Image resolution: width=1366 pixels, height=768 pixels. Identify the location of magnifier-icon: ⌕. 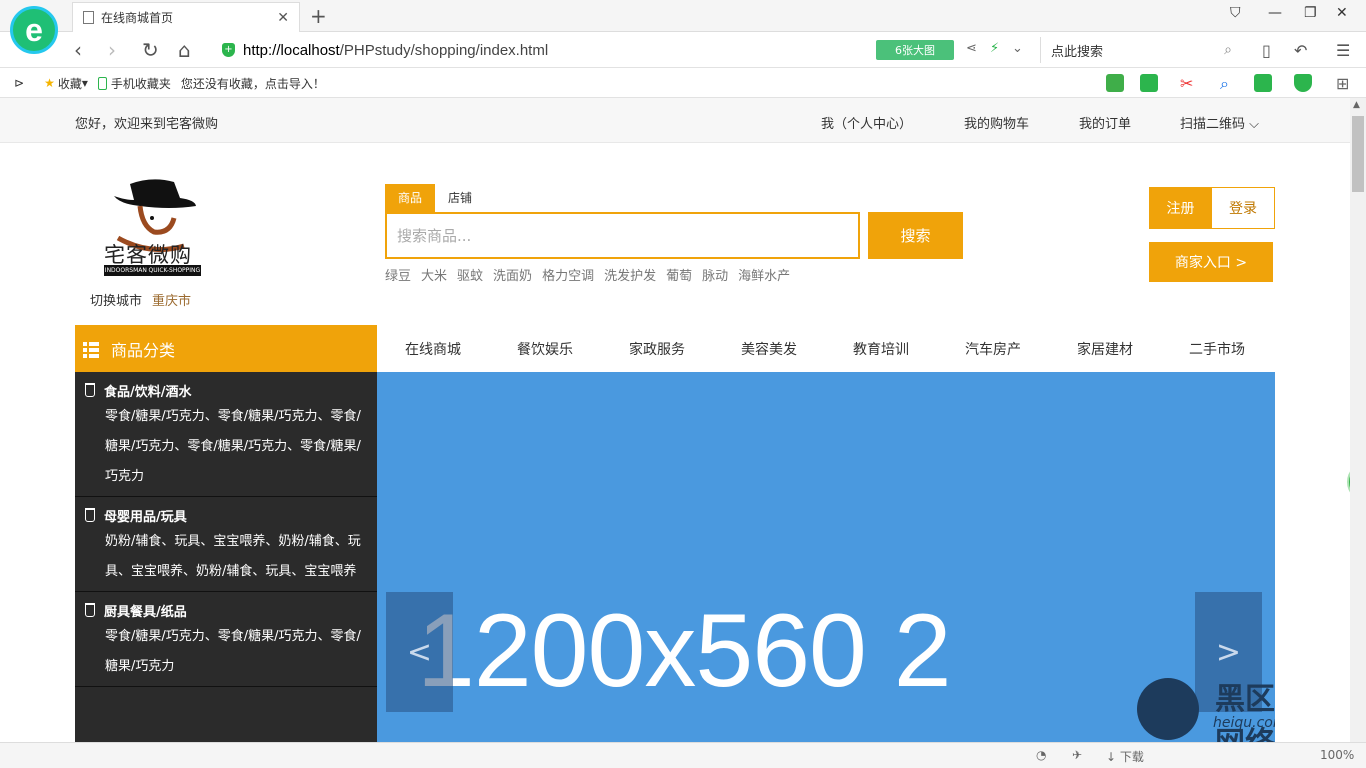
(1229, 83).